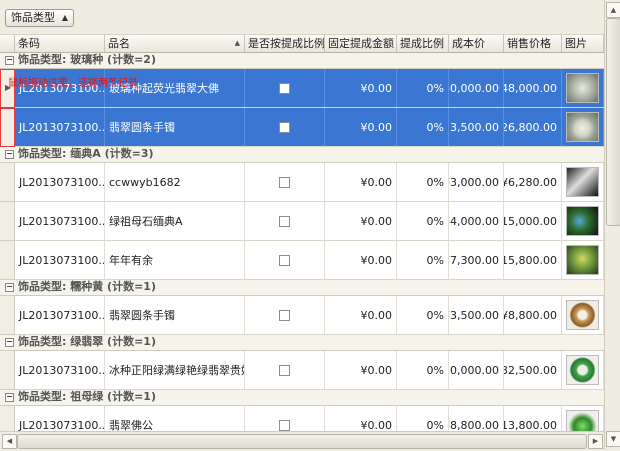 The height and width of the screenshot is (451, 620). What do you see at coordinates (476, 88) in the screenshot?
I see `cell-cost: ¥80,000.00` at bounding box center [476, 88].